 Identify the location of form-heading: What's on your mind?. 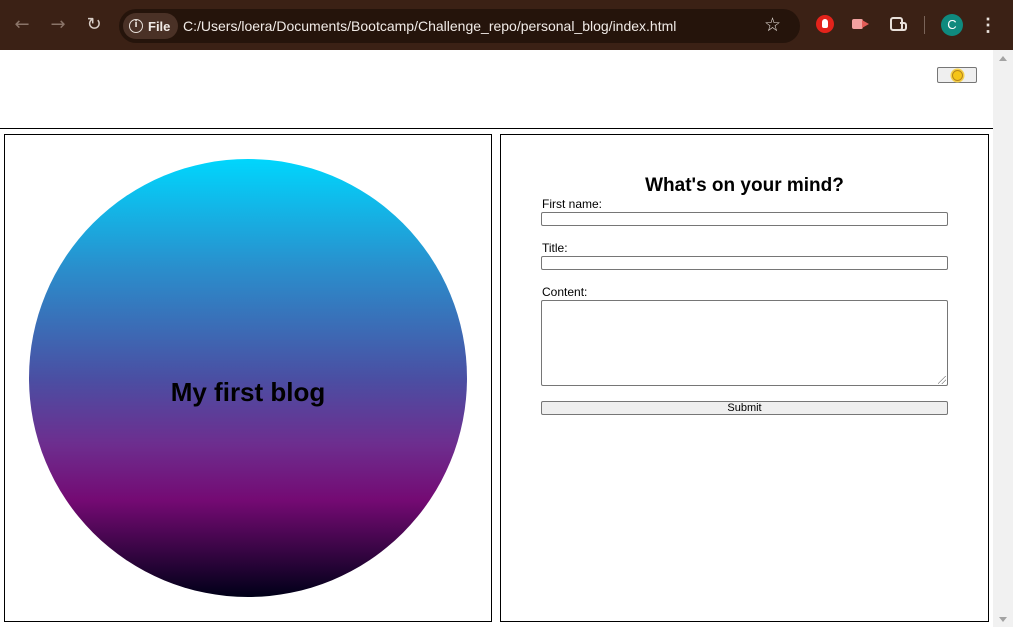
(744, 185).